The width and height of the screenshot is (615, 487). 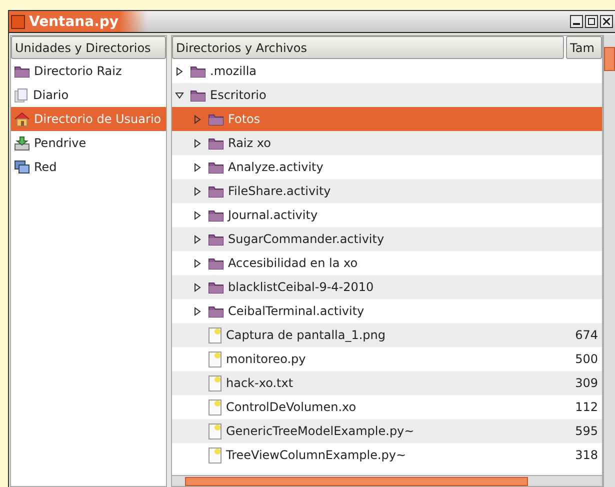 I want to click on sidebar-item: Diario, so click(x=88, y=95).